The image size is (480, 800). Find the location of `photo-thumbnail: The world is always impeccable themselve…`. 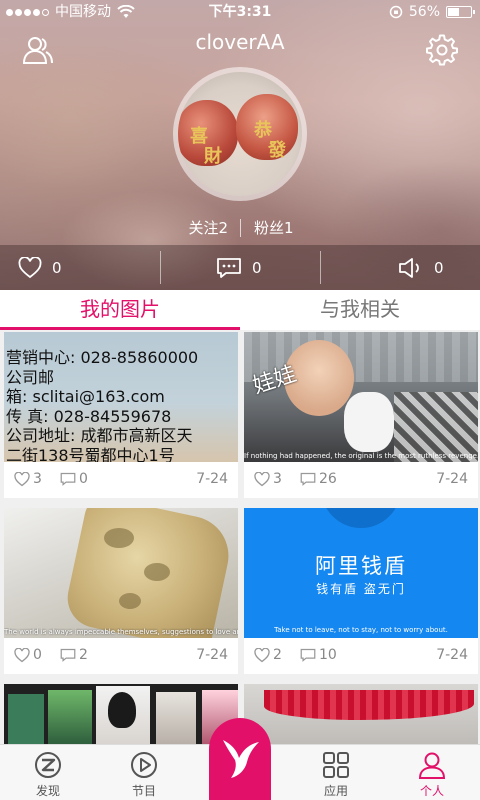

photo-thumbnail: The world is always impeccable themselve… is located at coordinates (121, 573).